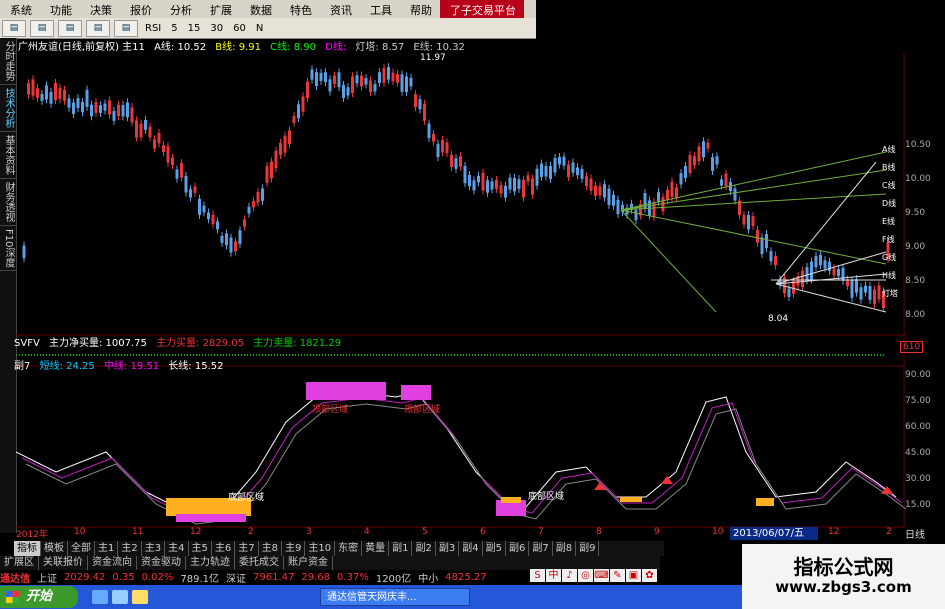 The width and height of the screenshot is (945, 609). Describe the element at coordinates (126, 28) in the screenshot. I see `f10-icon: ▤` at that location.